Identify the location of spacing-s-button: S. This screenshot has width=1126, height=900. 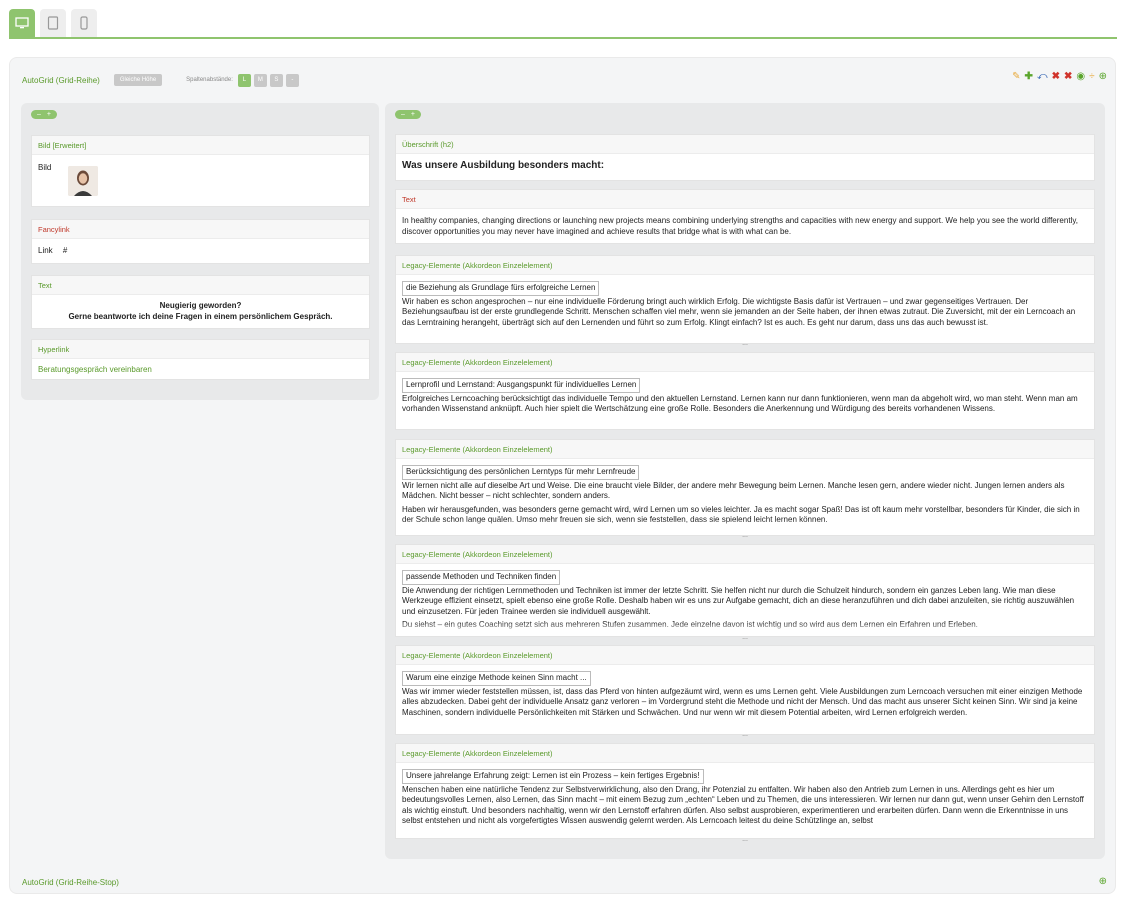
(276, 80).